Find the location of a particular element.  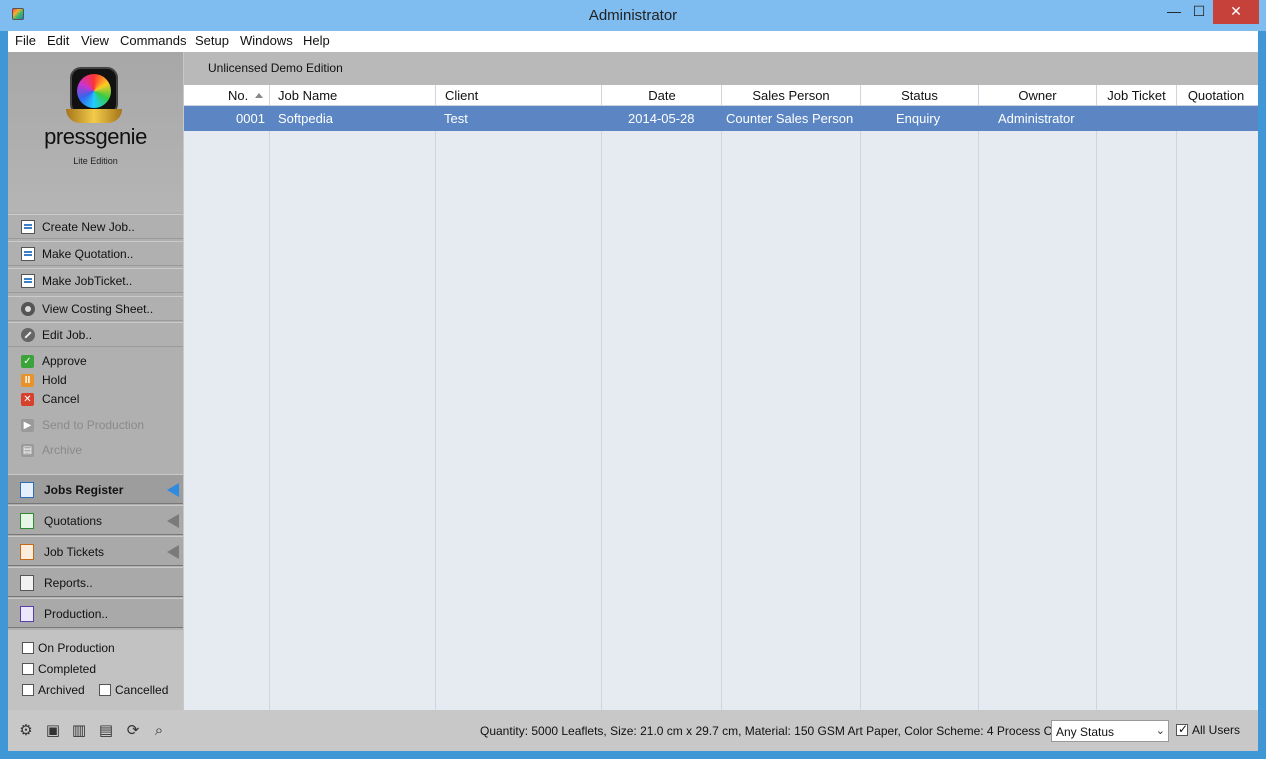

status-filter-value: Any Status is located at coordinates (1085, 732).